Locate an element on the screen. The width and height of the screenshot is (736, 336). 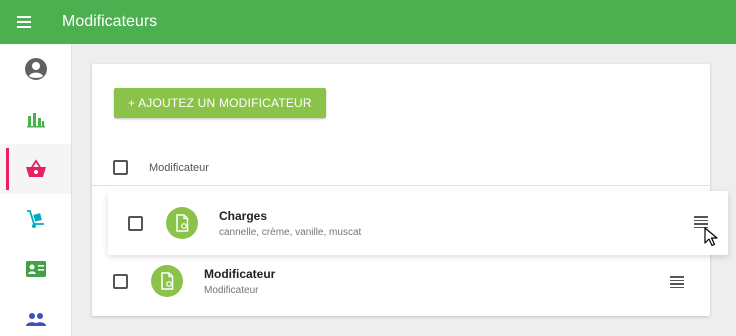
sidebar is located at coordinates (36, 190).